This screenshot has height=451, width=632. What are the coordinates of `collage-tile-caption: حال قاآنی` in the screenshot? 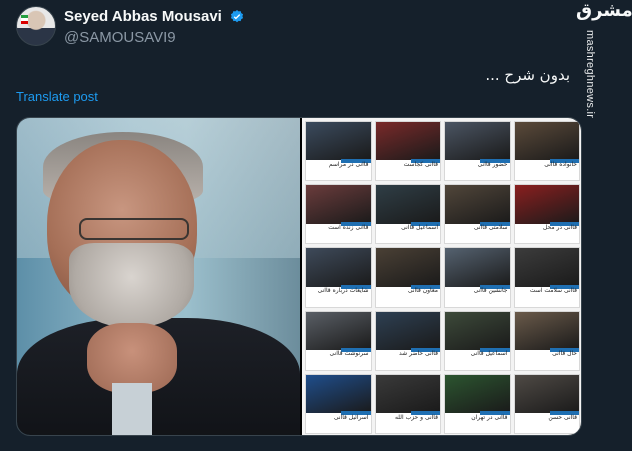 It's located at (564, 354).